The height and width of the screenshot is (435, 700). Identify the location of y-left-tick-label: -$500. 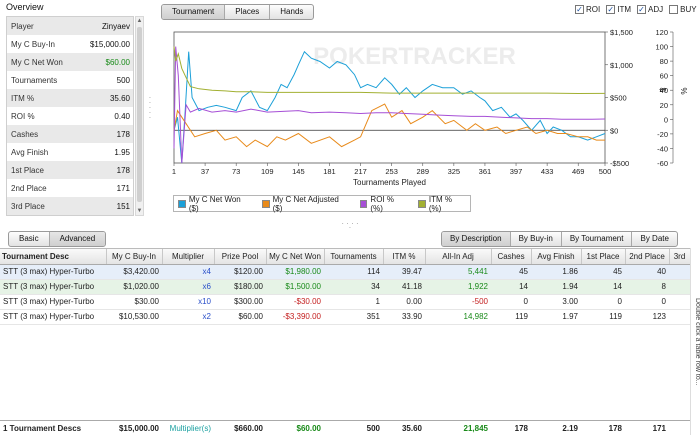
(619, 163).